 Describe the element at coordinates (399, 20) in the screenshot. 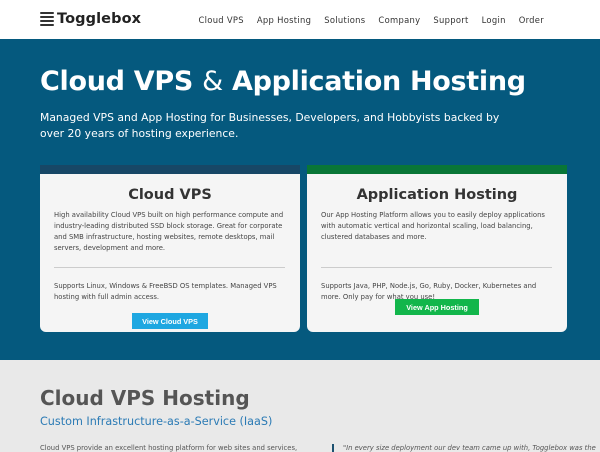

I see `nav-company: Company` at that location.